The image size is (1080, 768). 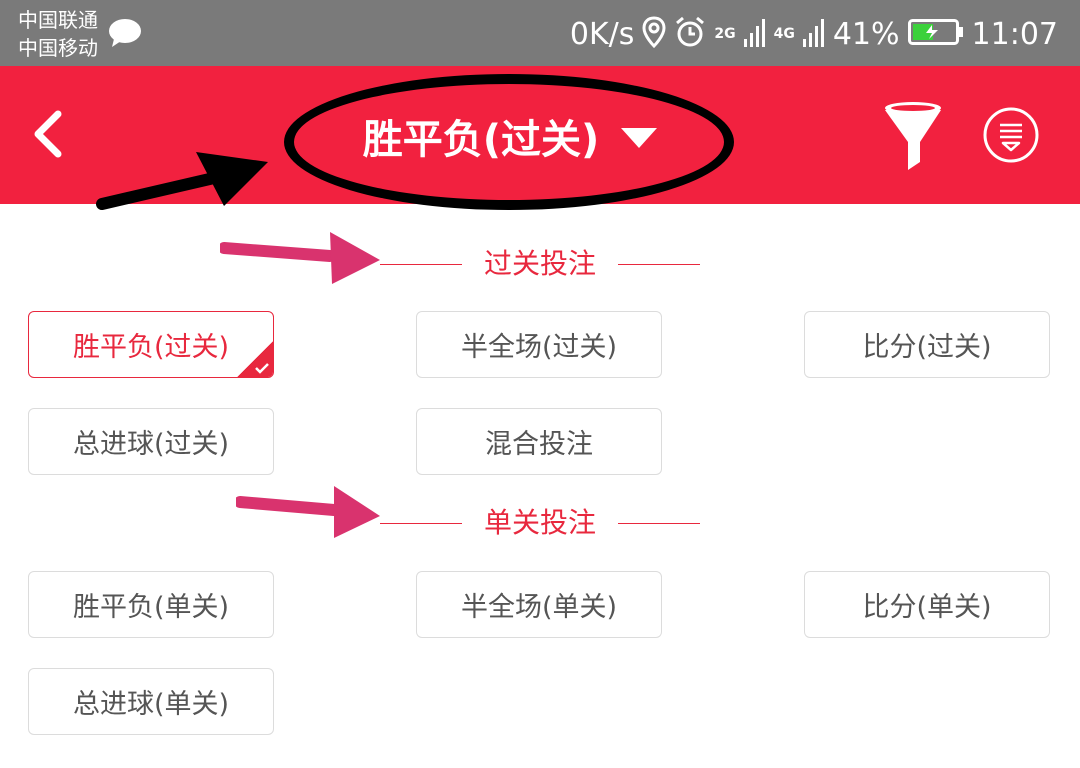 I want to click on section-title: 过关投注, so click(x=539, y=263).